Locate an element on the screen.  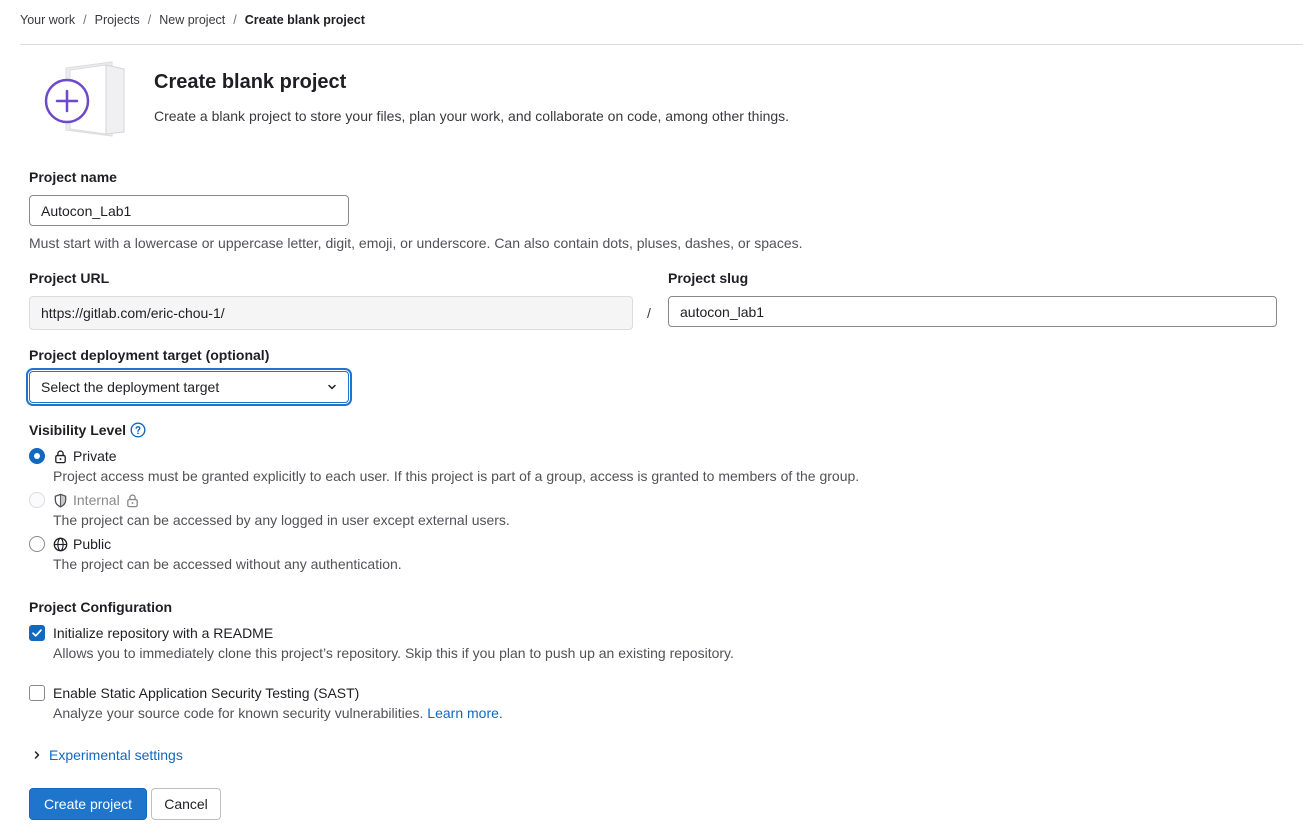
project-slug-label: Project slug is located at coordinates (708, 278).